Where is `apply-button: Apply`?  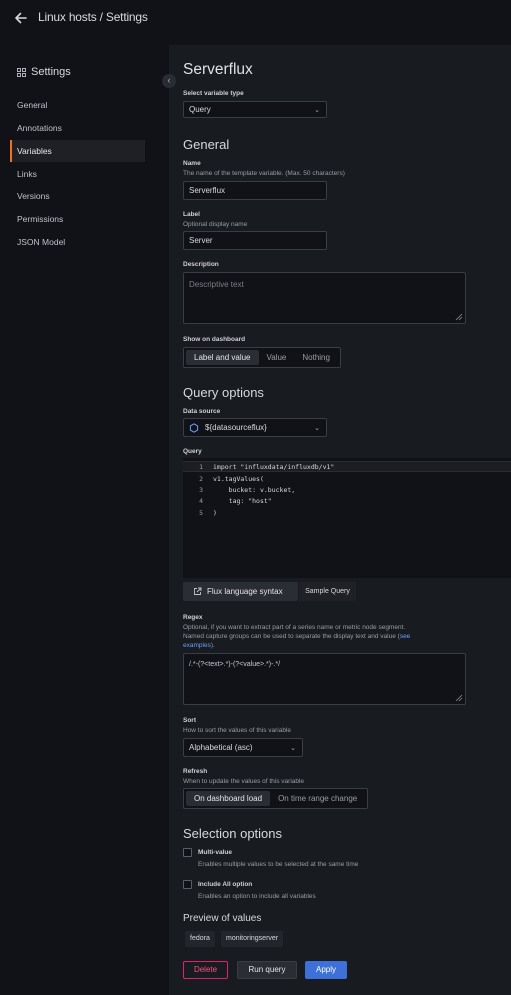 apply-button: Apply is located at coordinates (326, 970).